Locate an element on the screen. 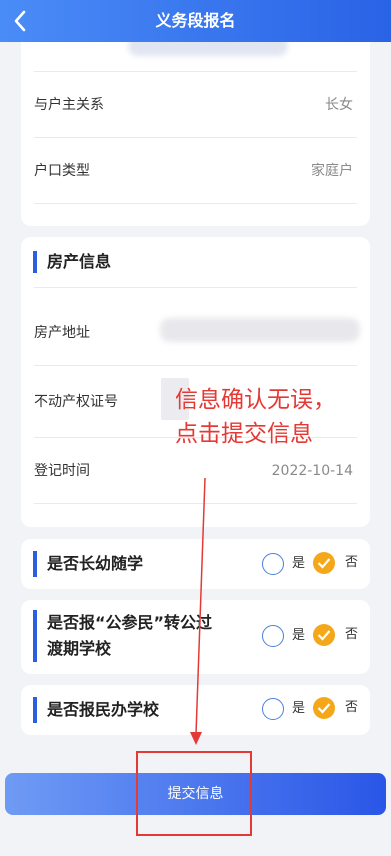 This screenshot has width=391, height=856. register-label: 登记时间 is located at coordinates (62, 471).